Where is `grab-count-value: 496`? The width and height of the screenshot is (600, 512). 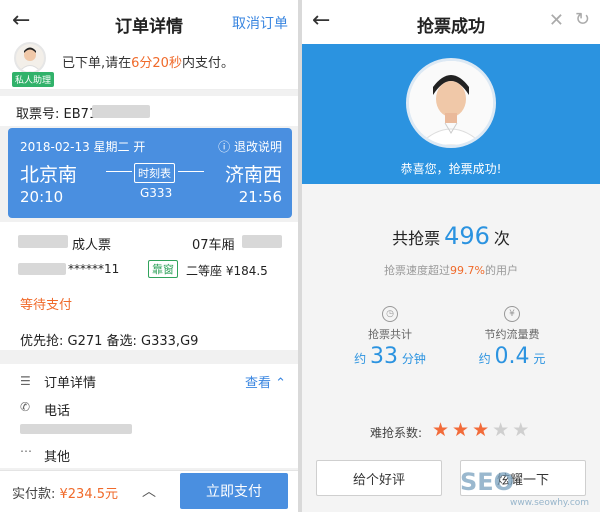 grab-count-value: 496 is located at coordinates (467, 236).